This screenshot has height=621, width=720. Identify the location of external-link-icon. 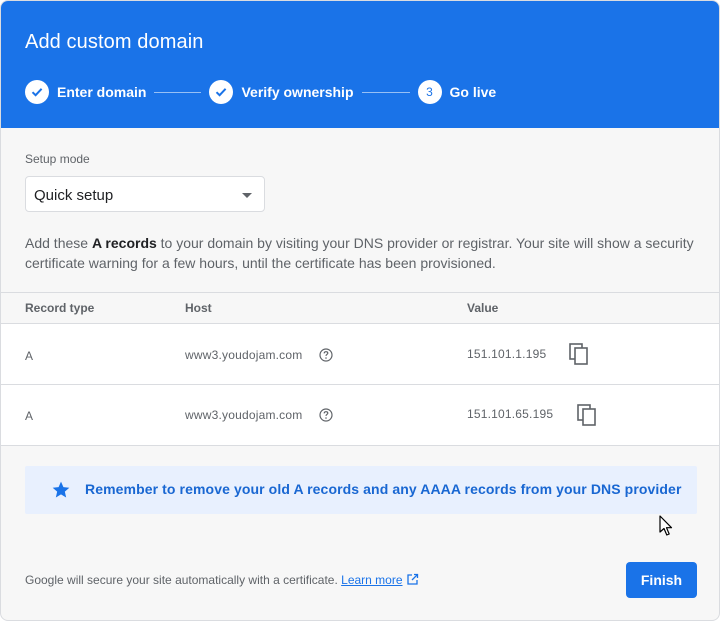
(412, 579).